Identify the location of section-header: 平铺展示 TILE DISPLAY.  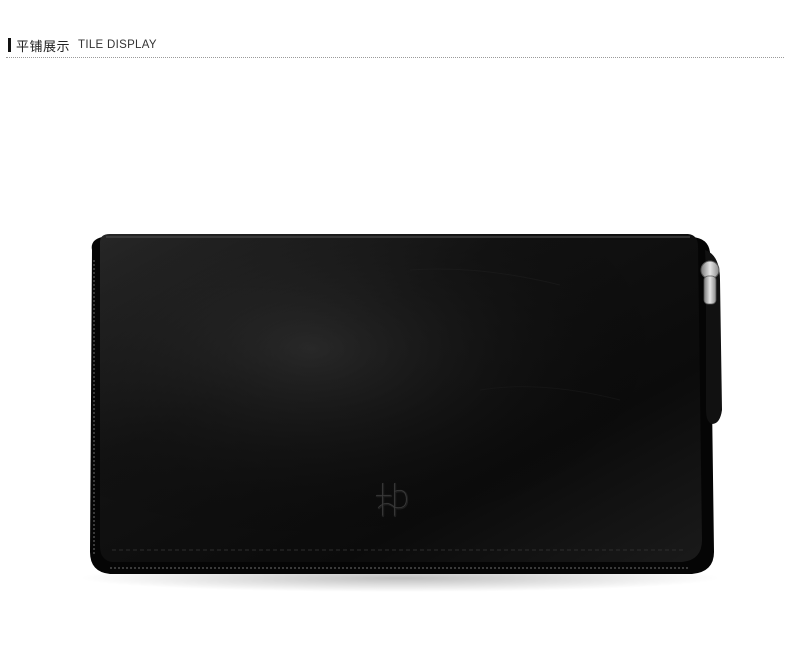
(82, 45).